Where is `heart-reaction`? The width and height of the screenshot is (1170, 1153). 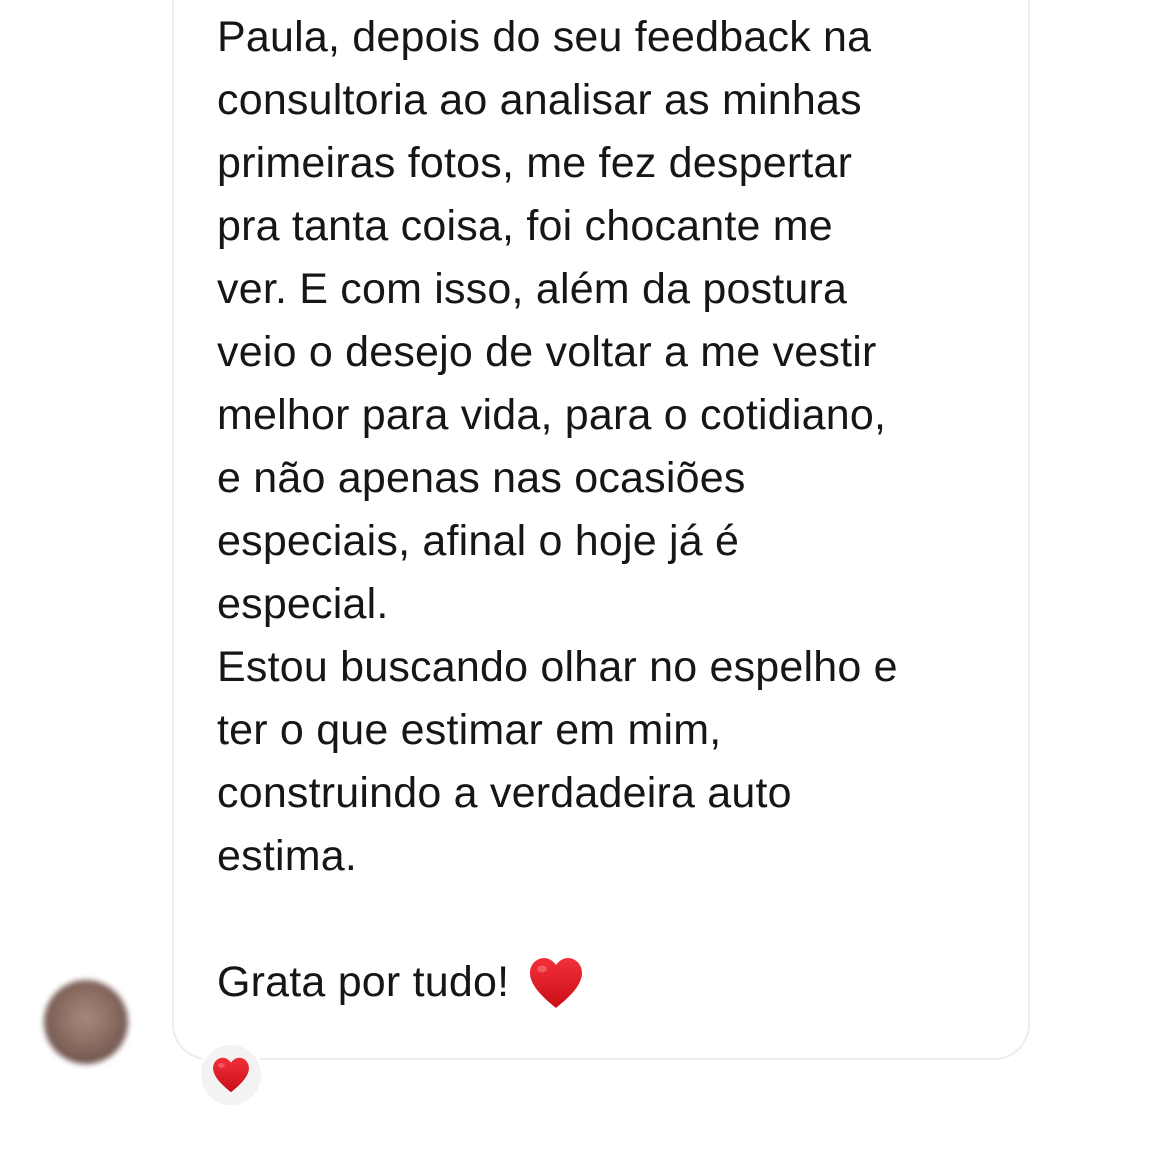
heart-reaction is located at coordinates (231, 1075).